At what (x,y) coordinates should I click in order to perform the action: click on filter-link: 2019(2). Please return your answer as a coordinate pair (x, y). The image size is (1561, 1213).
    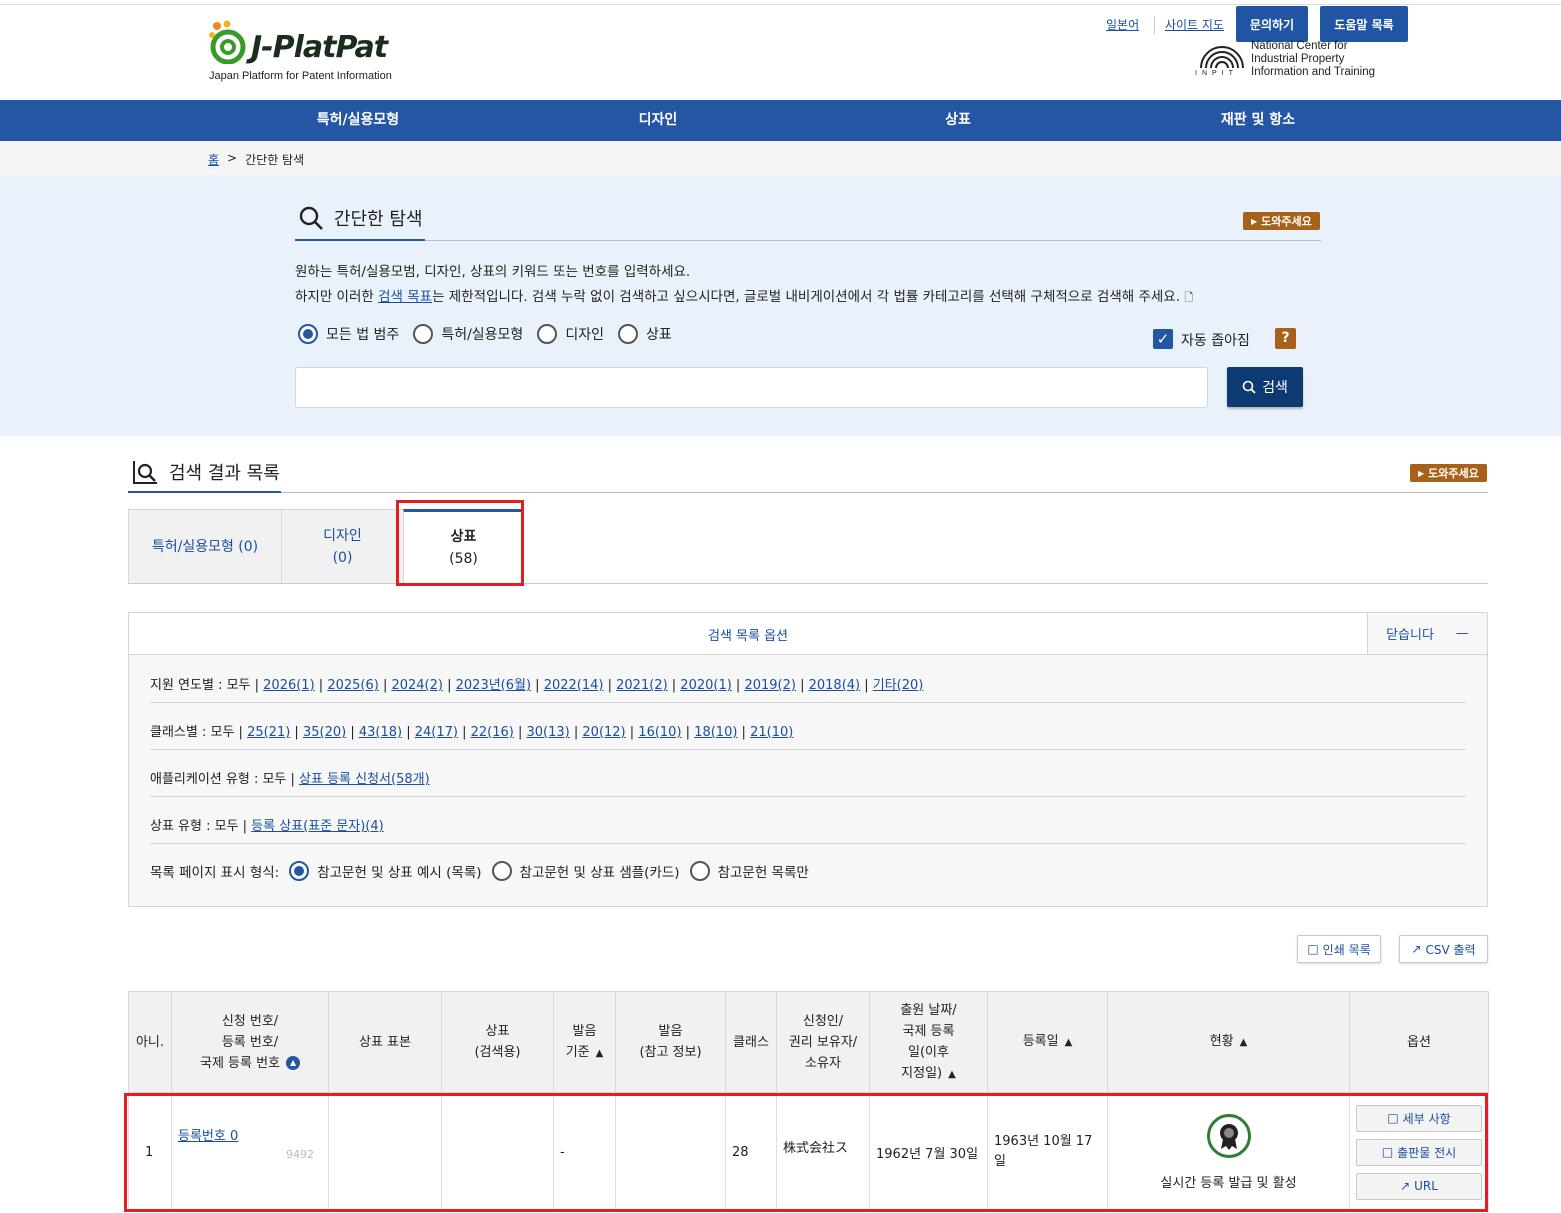
    Looking at the image, I should click on (770, 685).